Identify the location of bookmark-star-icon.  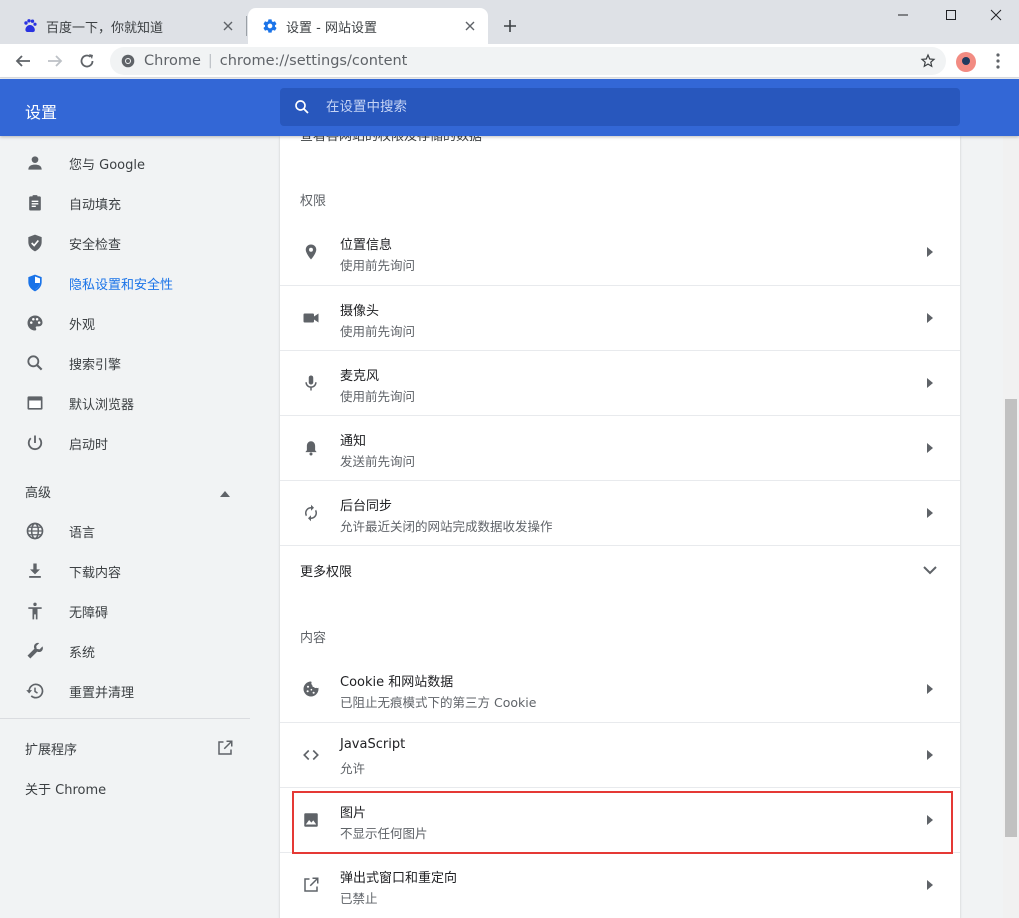
(928, 61).